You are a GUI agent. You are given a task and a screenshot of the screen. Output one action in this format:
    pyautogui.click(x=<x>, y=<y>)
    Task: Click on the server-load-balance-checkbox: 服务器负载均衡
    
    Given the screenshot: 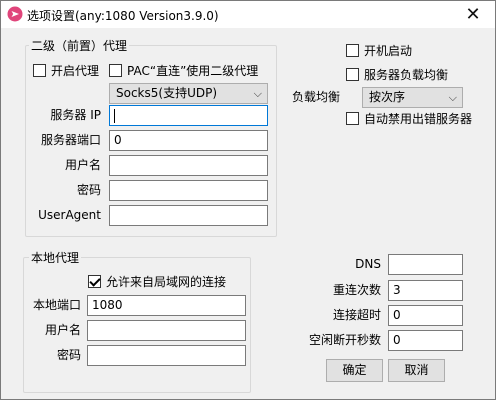 What is the action you would take?
    pyautogui.click(x=397, y=74)
    